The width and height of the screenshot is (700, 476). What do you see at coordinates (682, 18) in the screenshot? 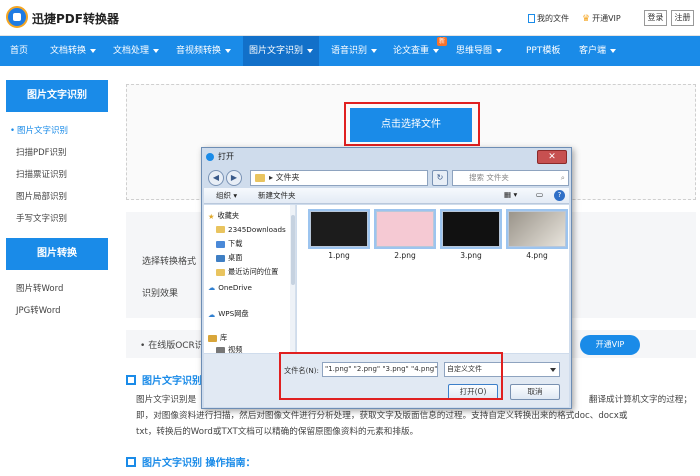
I see `register-button: 注册` at bounding box center [682, 18].